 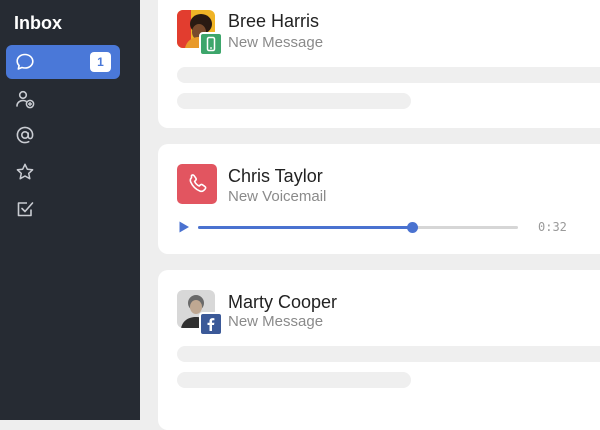 I want to click on facebook-channel-badge, so click(x=211, y=324).